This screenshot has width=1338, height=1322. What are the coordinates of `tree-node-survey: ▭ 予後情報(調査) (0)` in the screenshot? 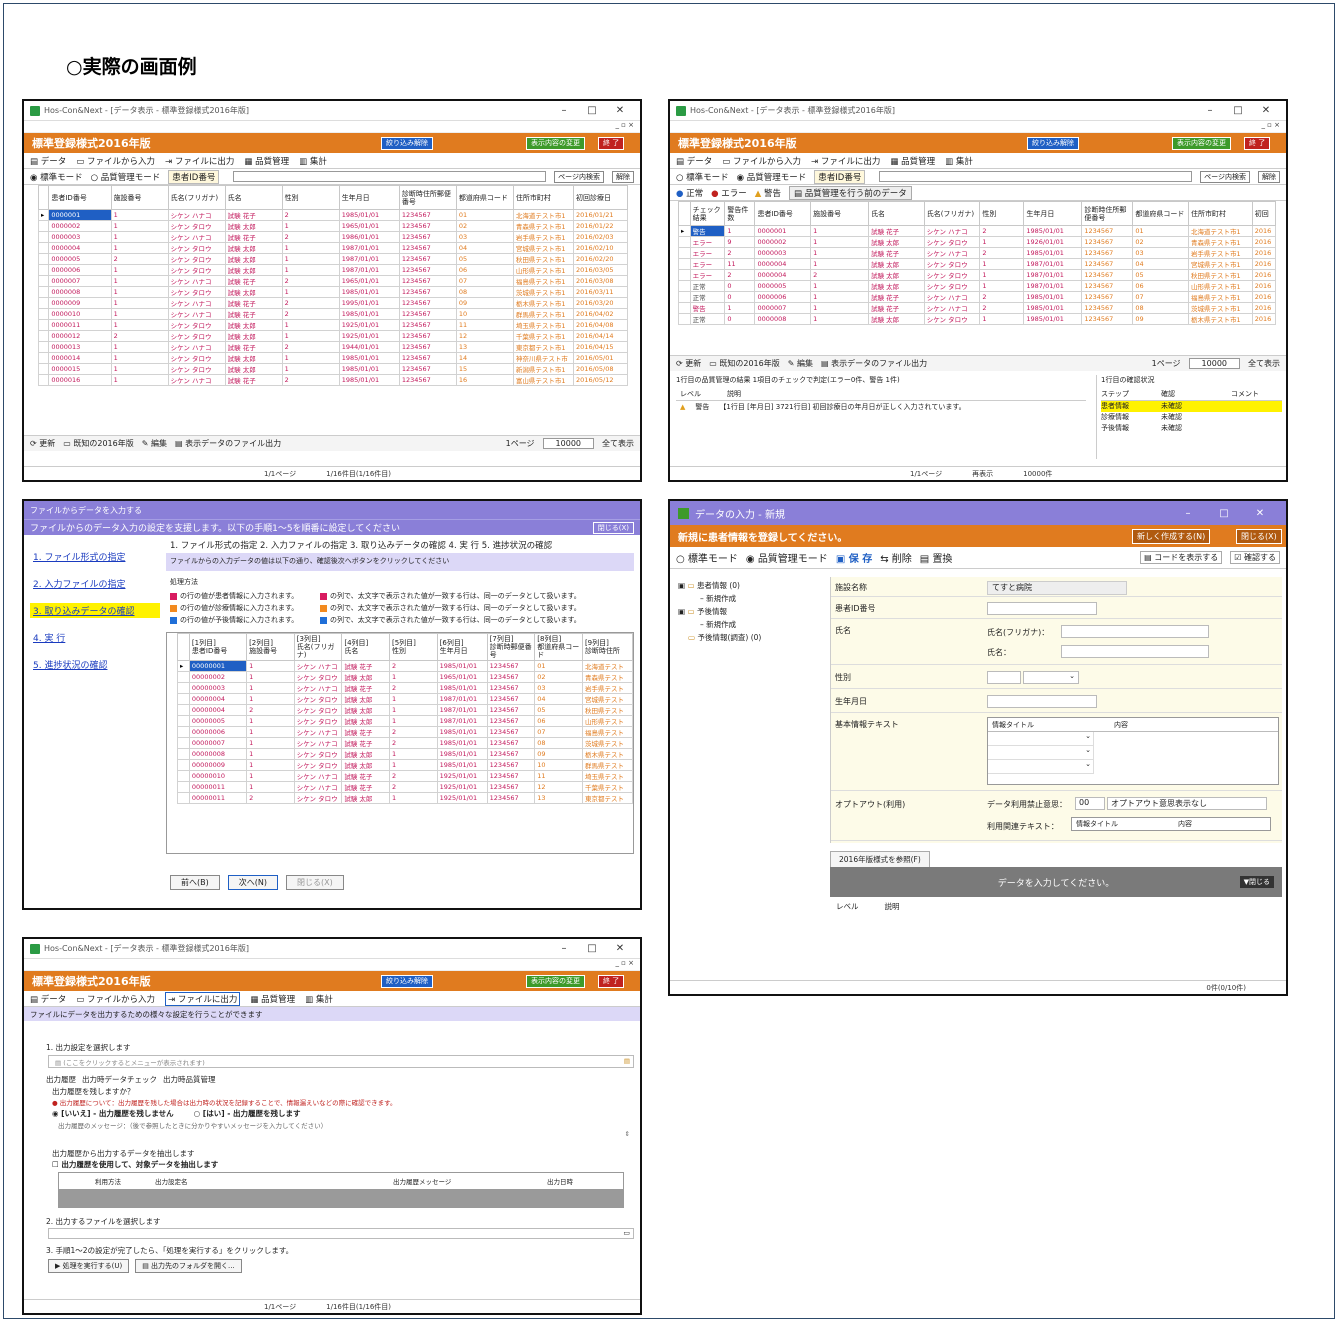 It's located at (753, 637).